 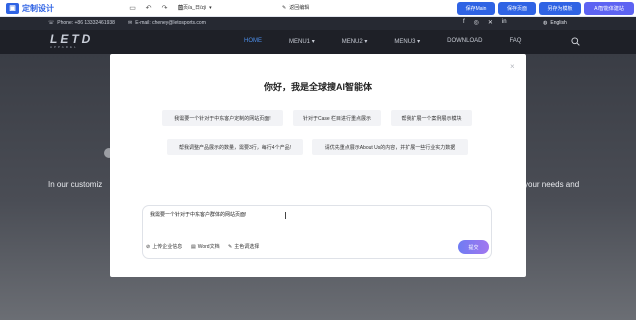 What do you see at coordinates (299, 8) in the screenshot?
I see `return-edit-label: 返回编辑` at bounding box center [299, 8].